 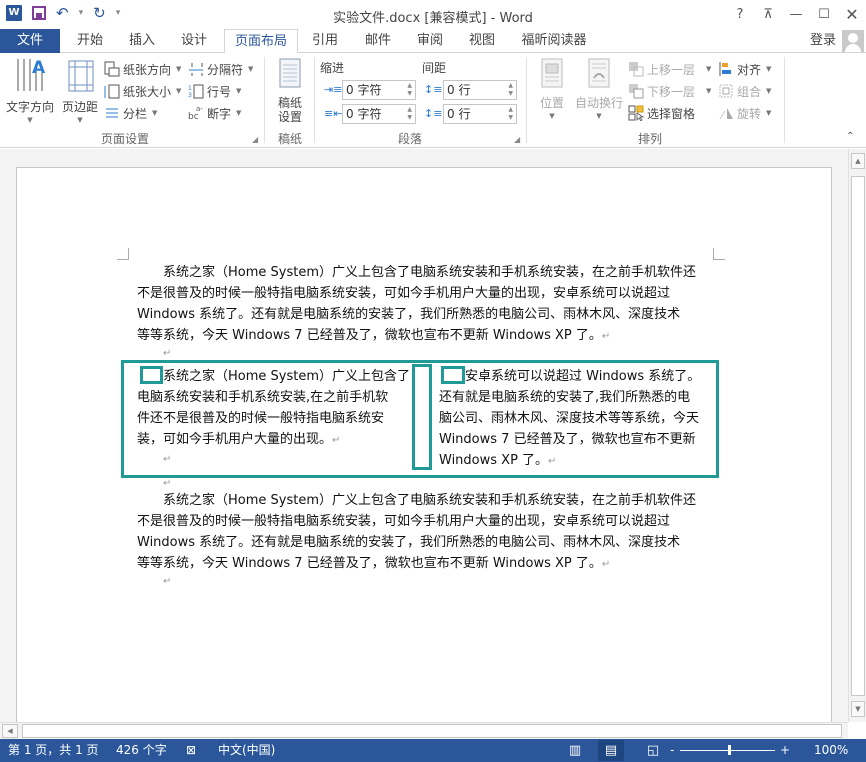 I want to click on line-numbers-button: 13 行号 ▼, so click(x=214, y=91).